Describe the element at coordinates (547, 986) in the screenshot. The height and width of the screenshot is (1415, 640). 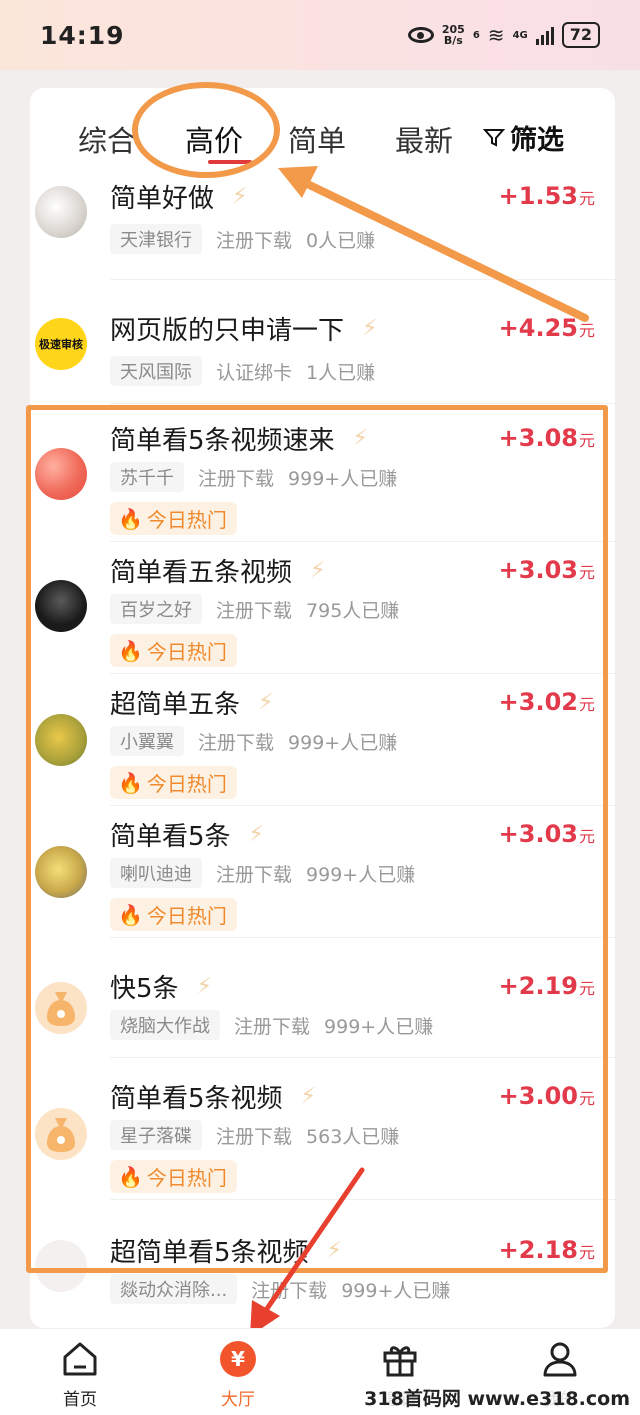
I see `reward-price: +2.19元` at that location.